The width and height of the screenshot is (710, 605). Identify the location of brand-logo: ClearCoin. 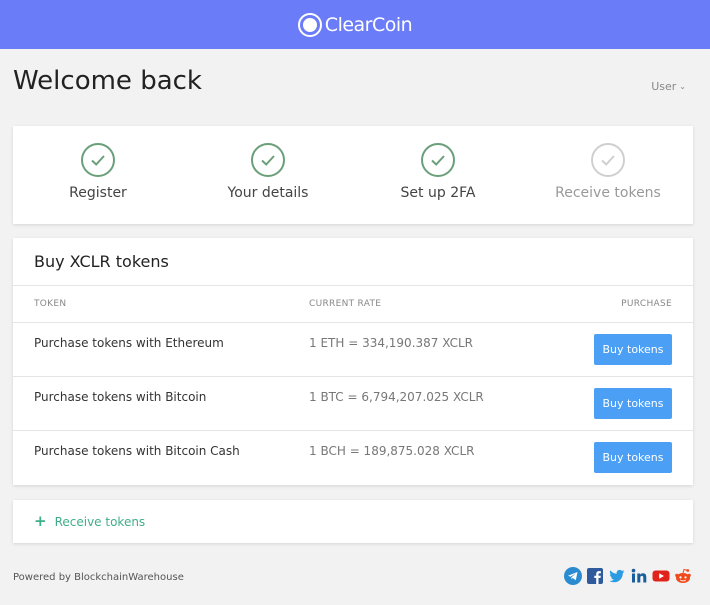
(355, 24).